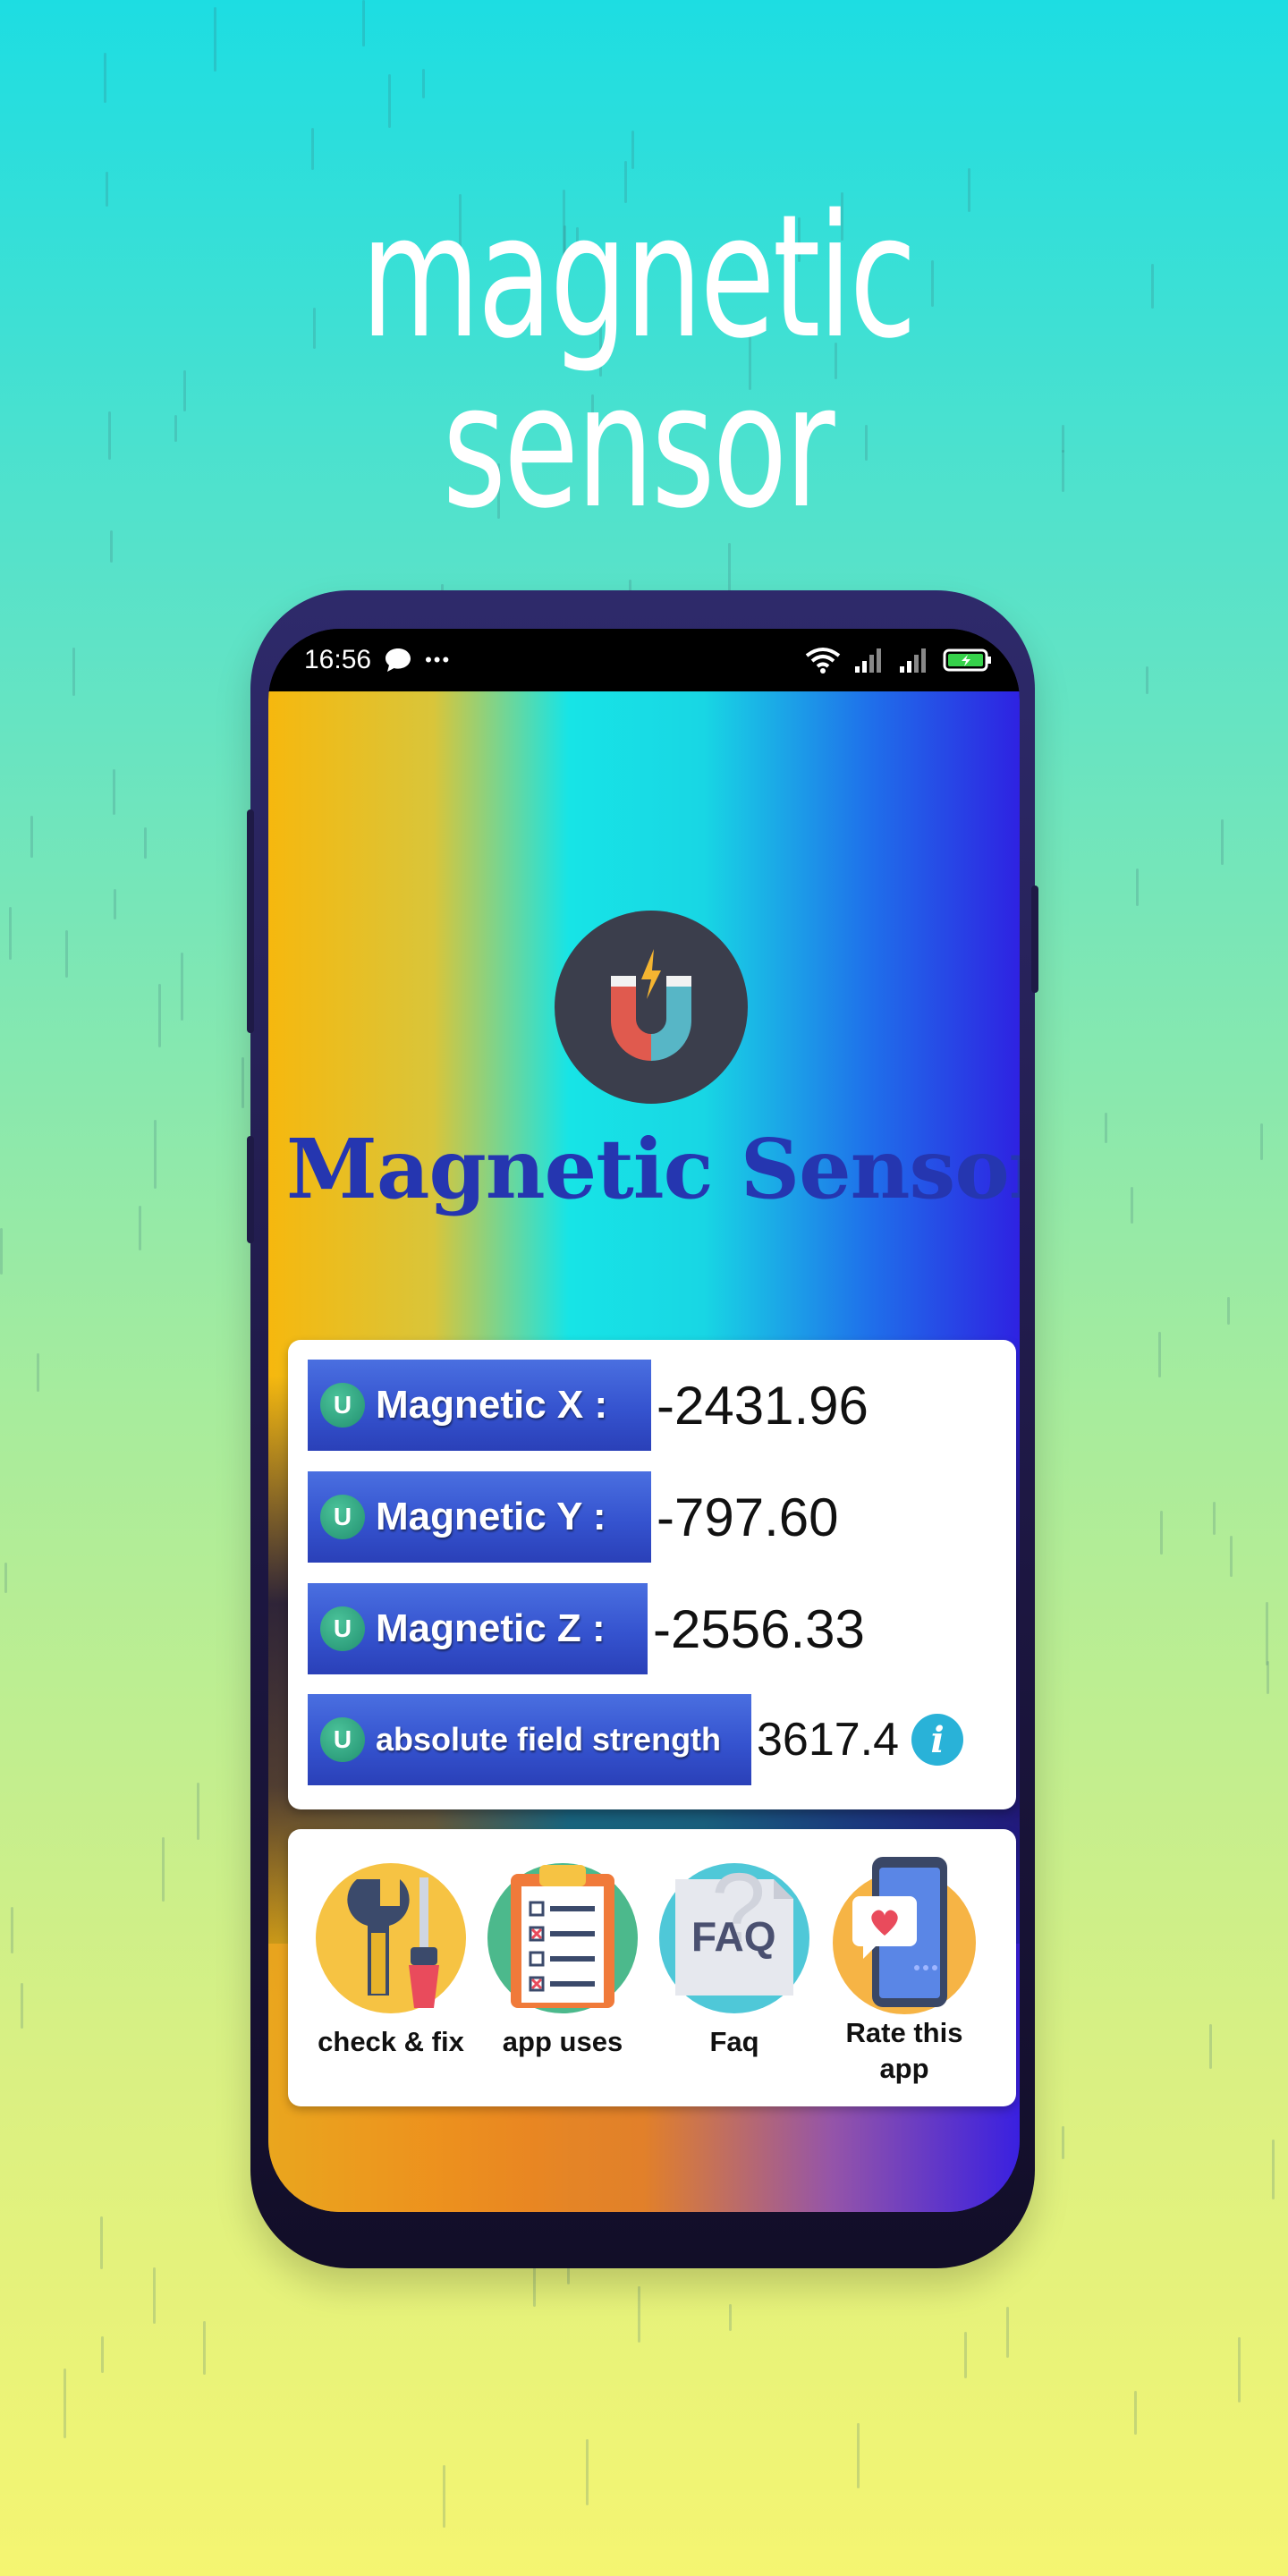 Image resolution: width=1288 pixels, height=2576 pixels. Describe the element at coordinates (967, 660) in the screenshot. I see `battery-charging-icon` at that location.